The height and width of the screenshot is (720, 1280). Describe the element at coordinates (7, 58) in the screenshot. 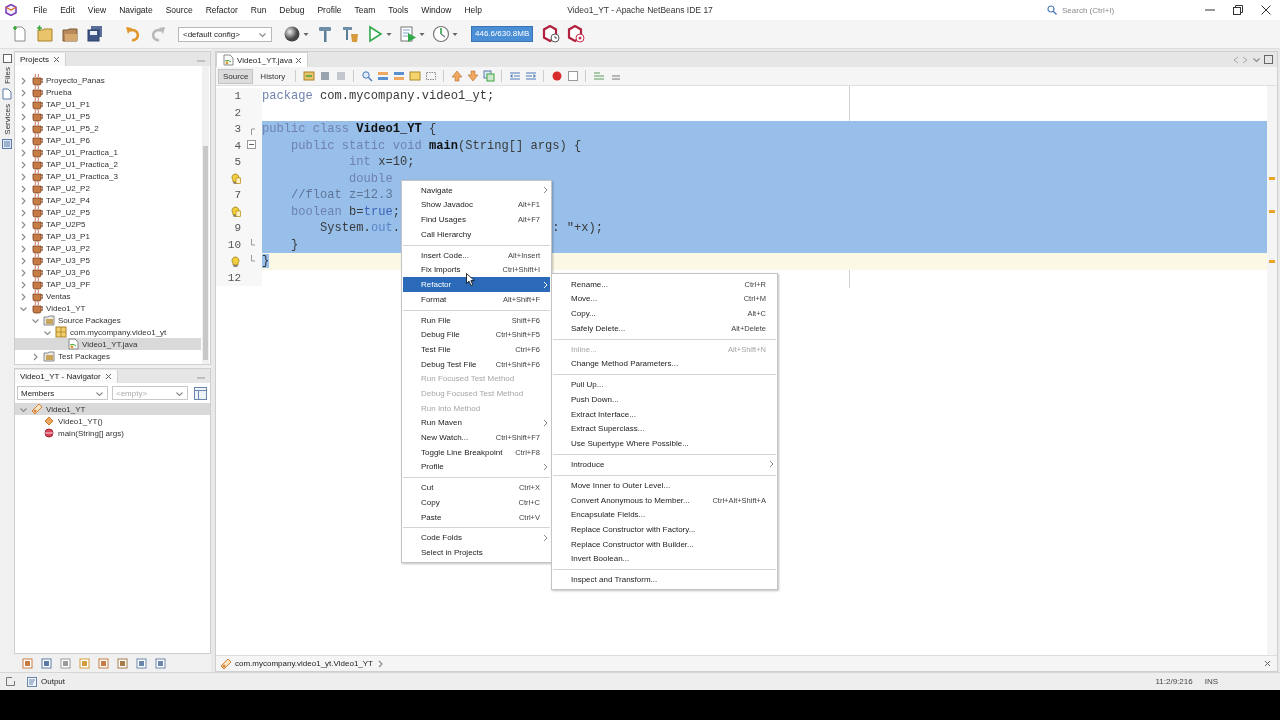

I see `window-icon` at that location.